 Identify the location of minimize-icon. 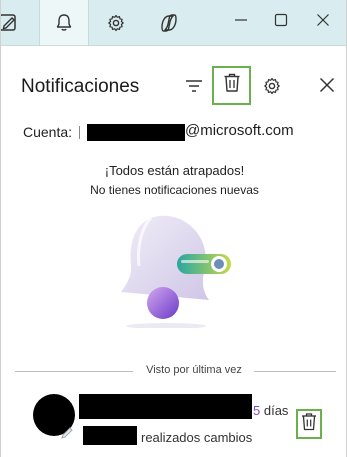
(241, 22).